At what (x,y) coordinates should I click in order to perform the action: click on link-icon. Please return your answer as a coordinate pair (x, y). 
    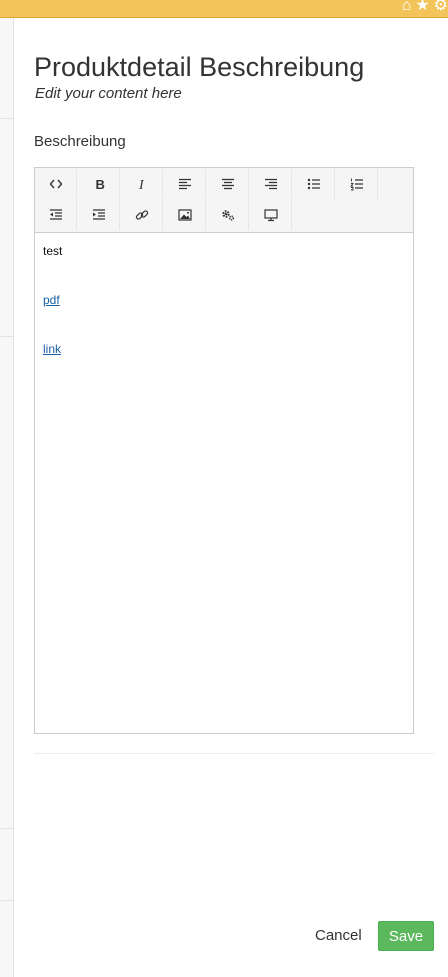
    Looking at the image, I should click on (141, 215).